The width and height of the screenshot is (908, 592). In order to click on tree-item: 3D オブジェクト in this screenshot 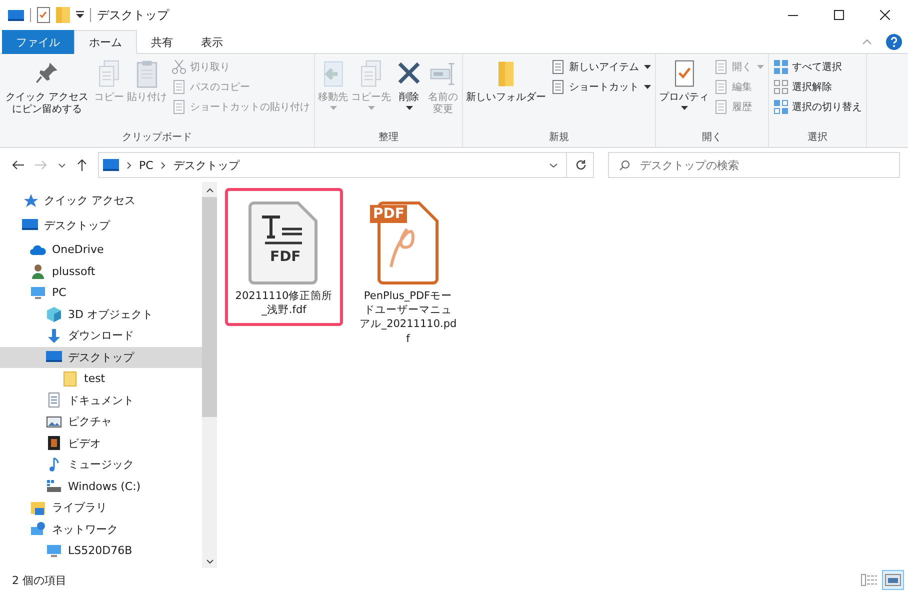, I will do `click(101, 314)`.